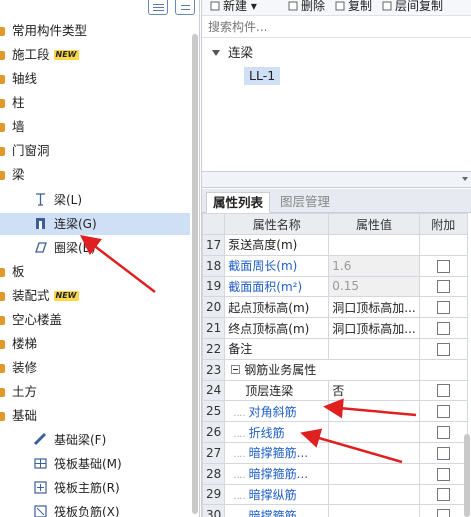 This screenshot has width=471, height=517. Describe the element at coordinates (95, 79) in the screenshot. I see `tree-item: 轴线` at that location.